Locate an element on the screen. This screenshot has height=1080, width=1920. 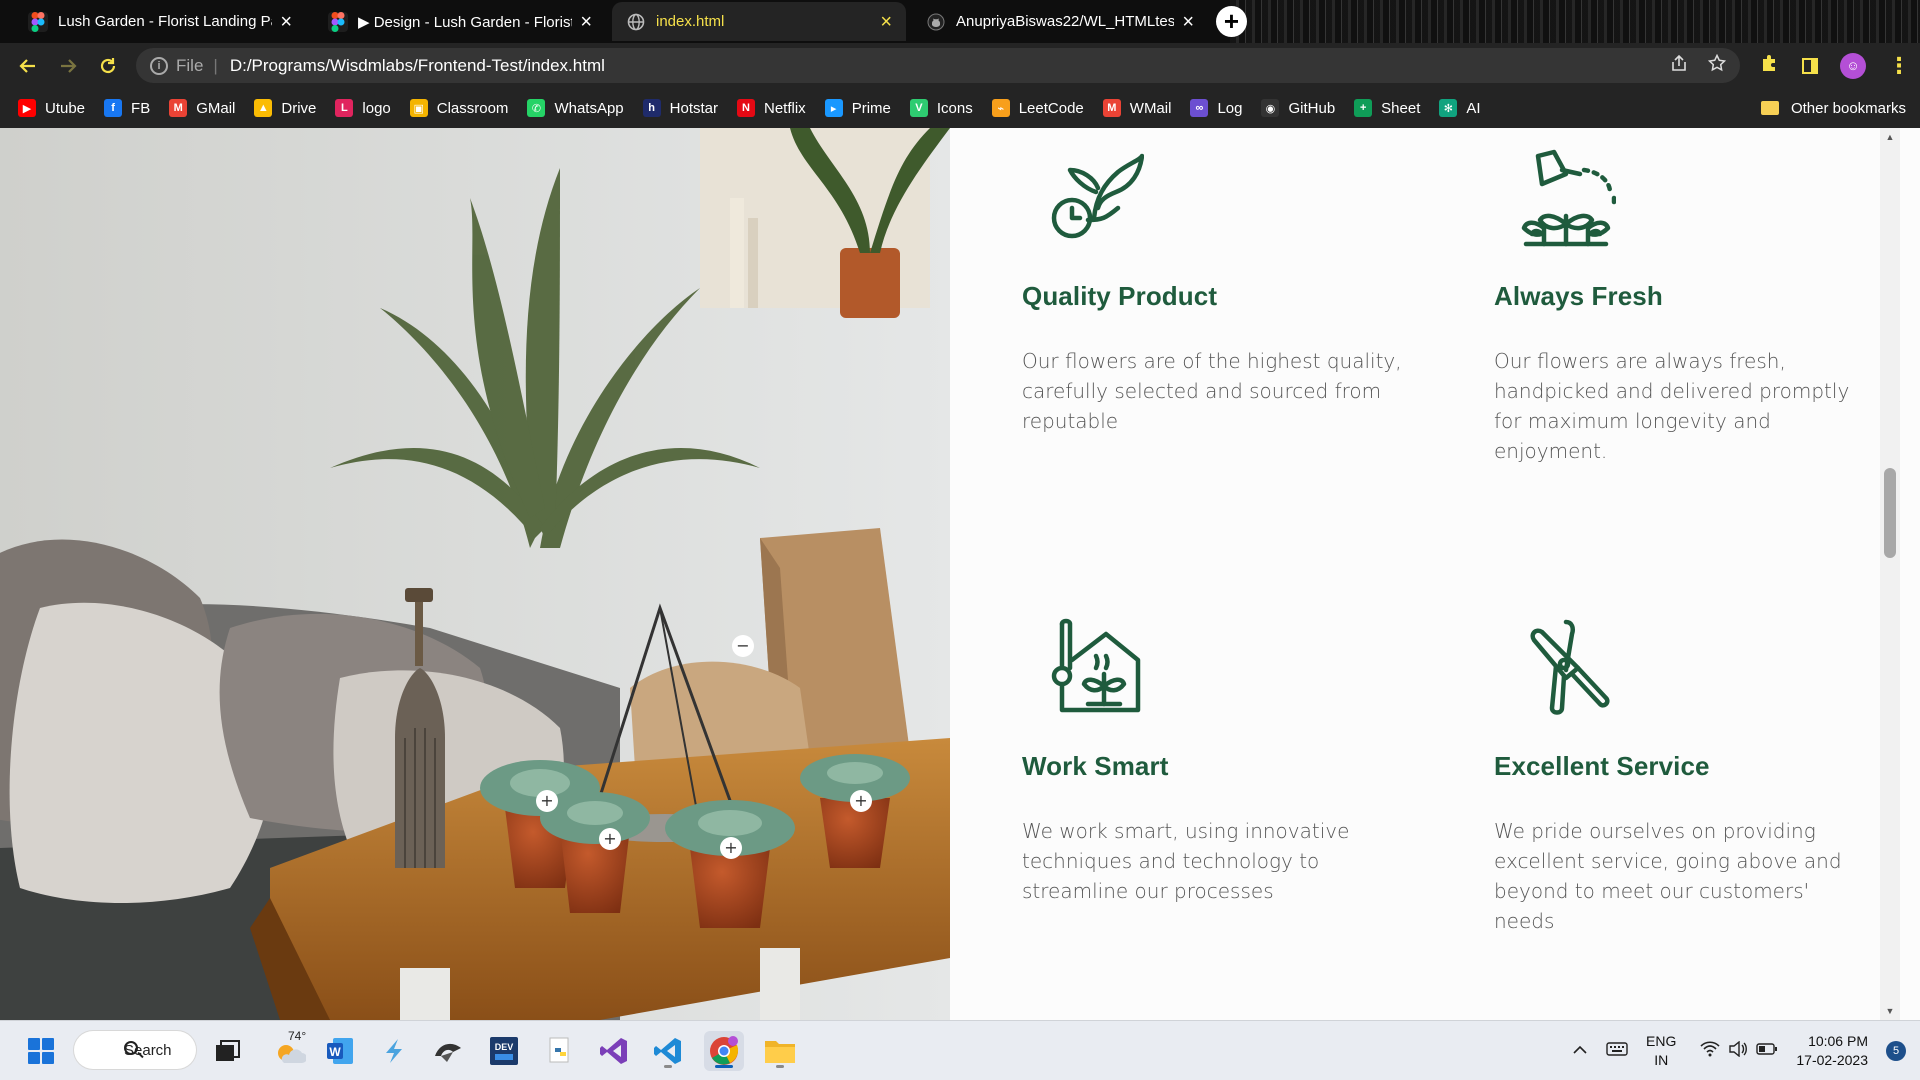
visual-studio-icon is located at coordinates (613, 1051).